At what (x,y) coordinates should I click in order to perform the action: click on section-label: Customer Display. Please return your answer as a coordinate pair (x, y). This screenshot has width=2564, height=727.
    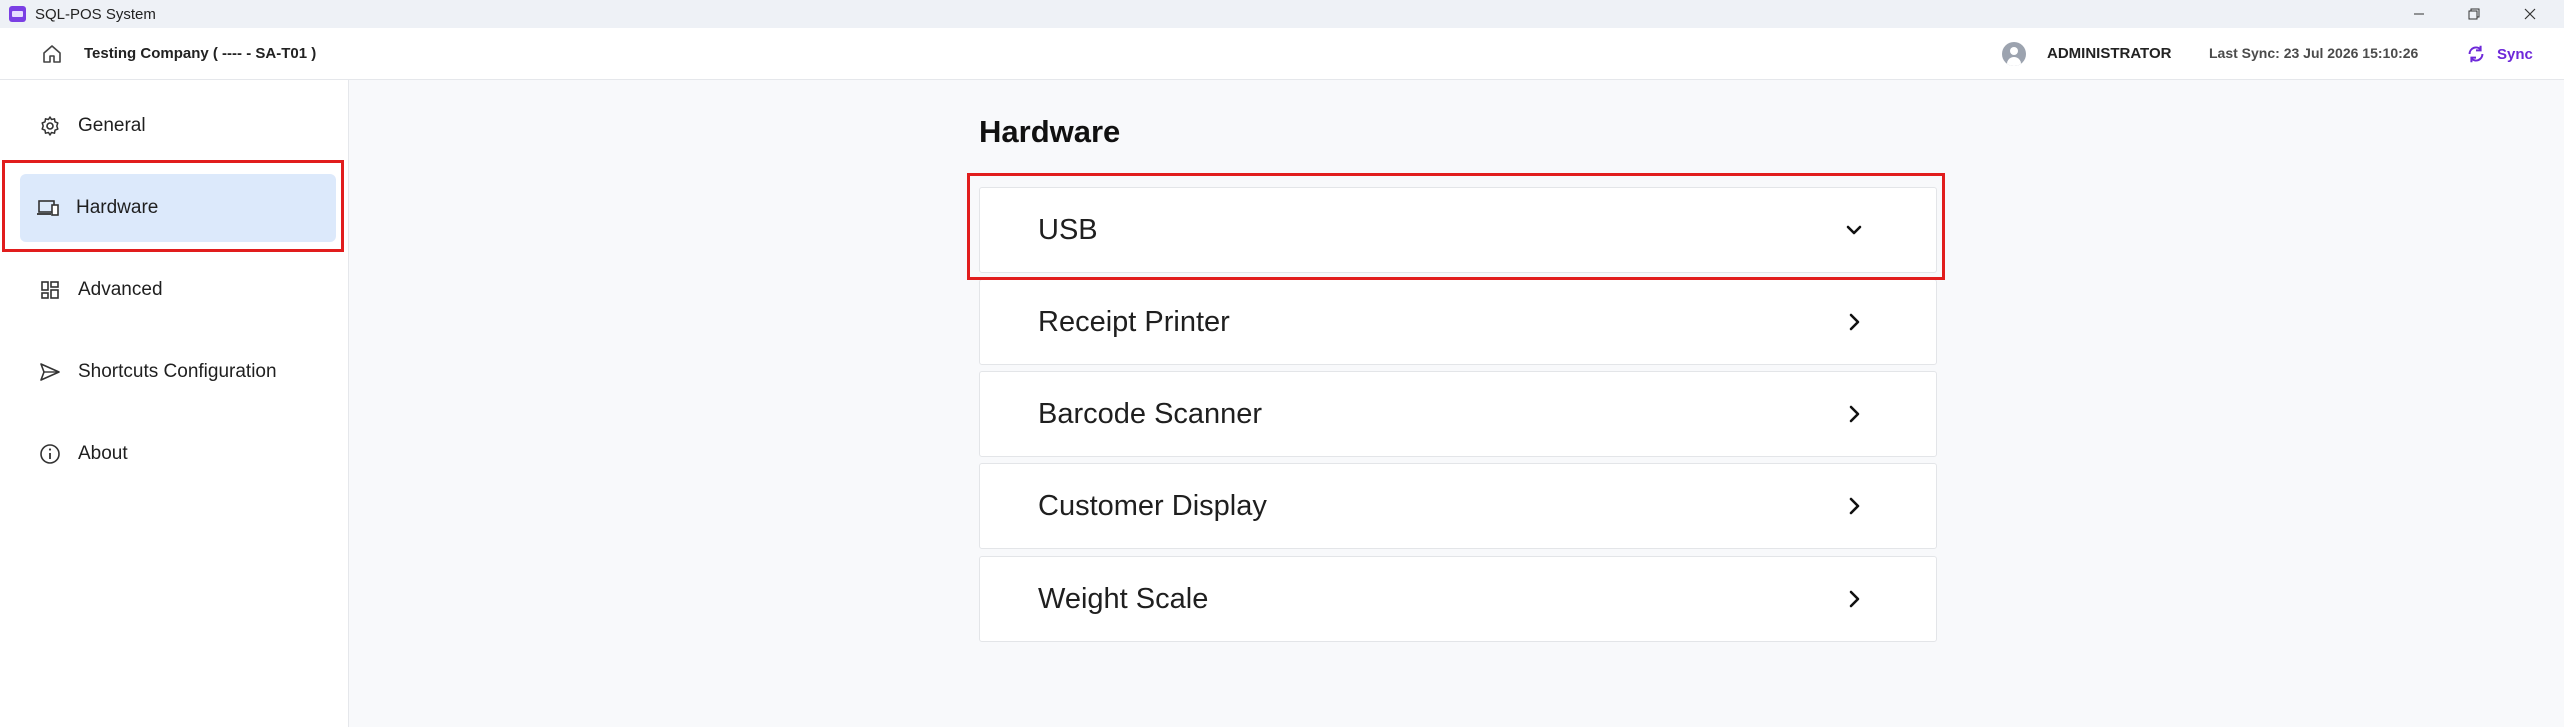
    Looking at the image, I should click on (1152, 506).